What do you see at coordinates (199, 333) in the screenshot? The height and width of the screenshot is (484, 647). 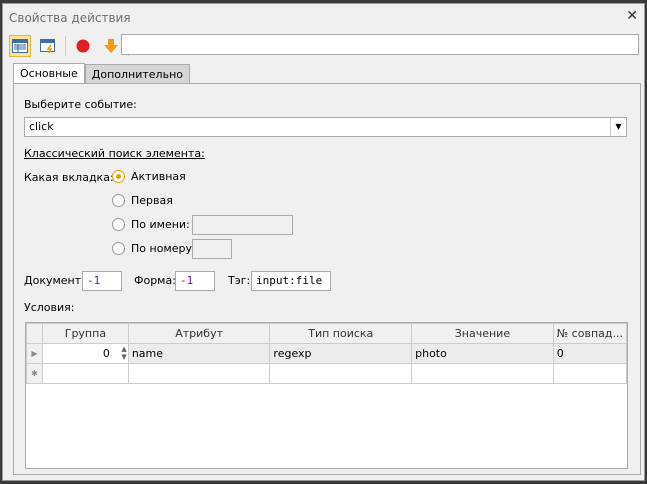 I see `col-attribute: Атрибут` at bounding box center [199, 333].